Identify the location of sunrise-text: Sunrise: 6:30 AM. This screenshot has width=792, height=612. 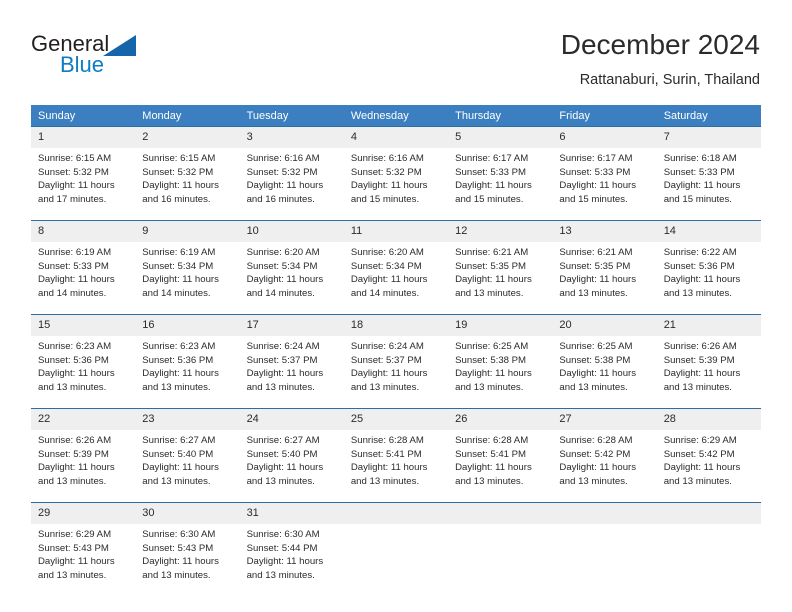
(179, 534).